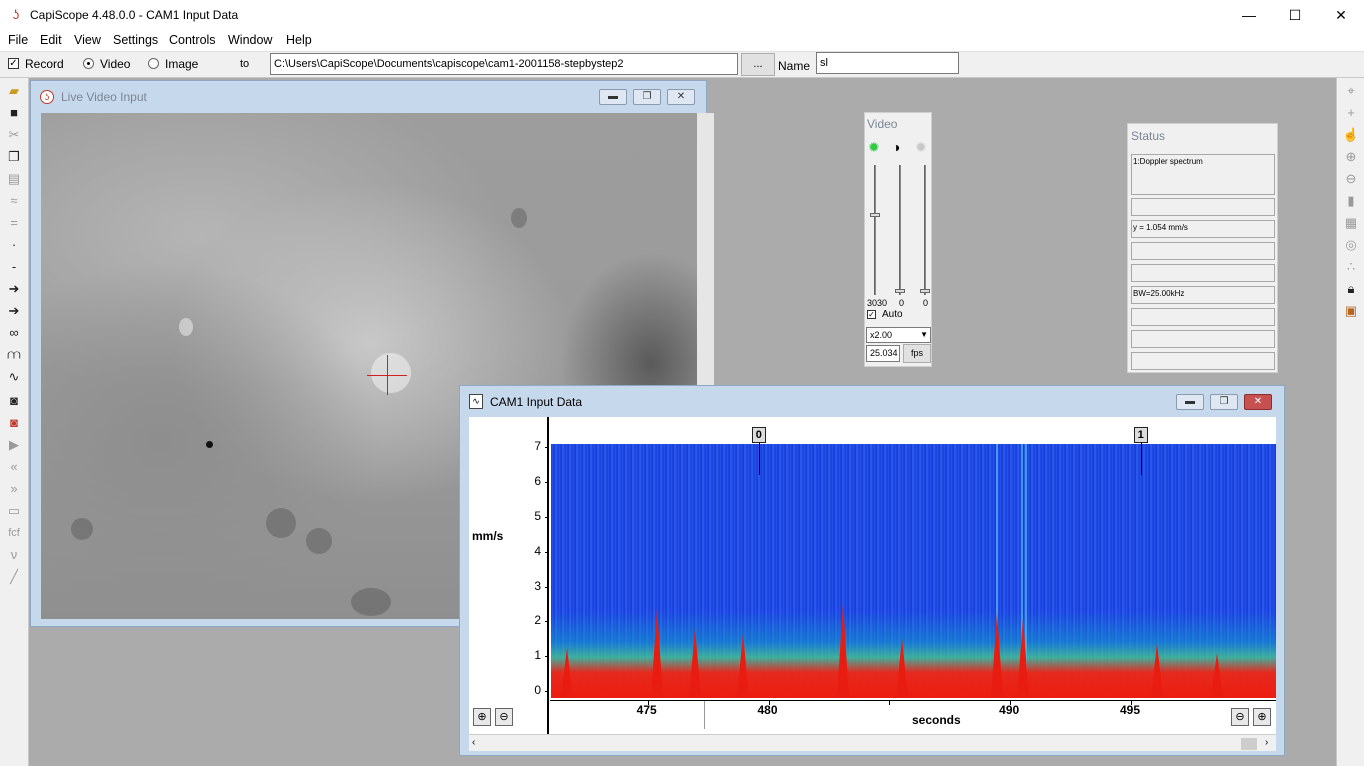 This screenshot has height=766, width=1364. Describe the element at coordinates (51, 40) in the screenshot. I see `menu-edit: Edit` at that location.